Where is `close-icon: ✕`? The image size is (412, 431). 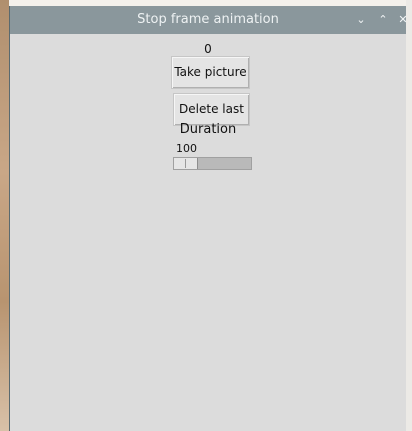 close-icon: ✕ is located at coordinates (403, 20).